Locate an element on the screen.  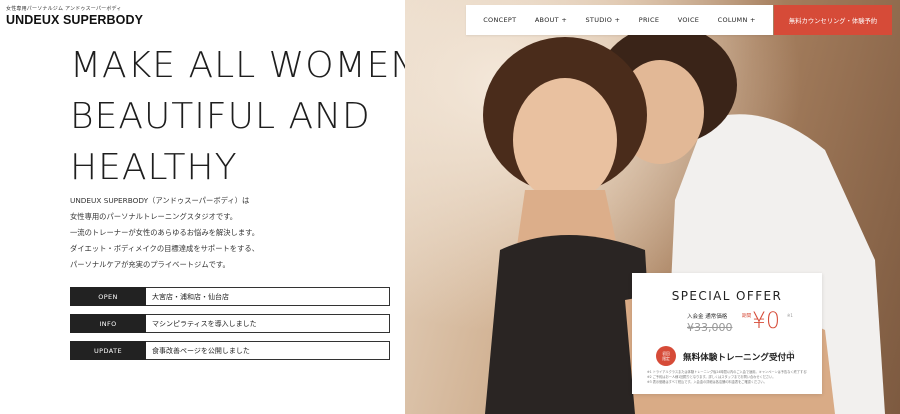
news-row-open: OPEN 大宮店・浦和店・仙台店 is located at coordinates (230, 296).